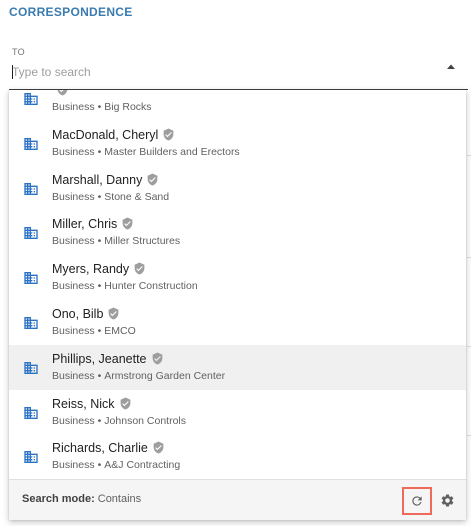 This screenshot has width=471, height=526. I want to click on gear-icon, so click(447, 499).